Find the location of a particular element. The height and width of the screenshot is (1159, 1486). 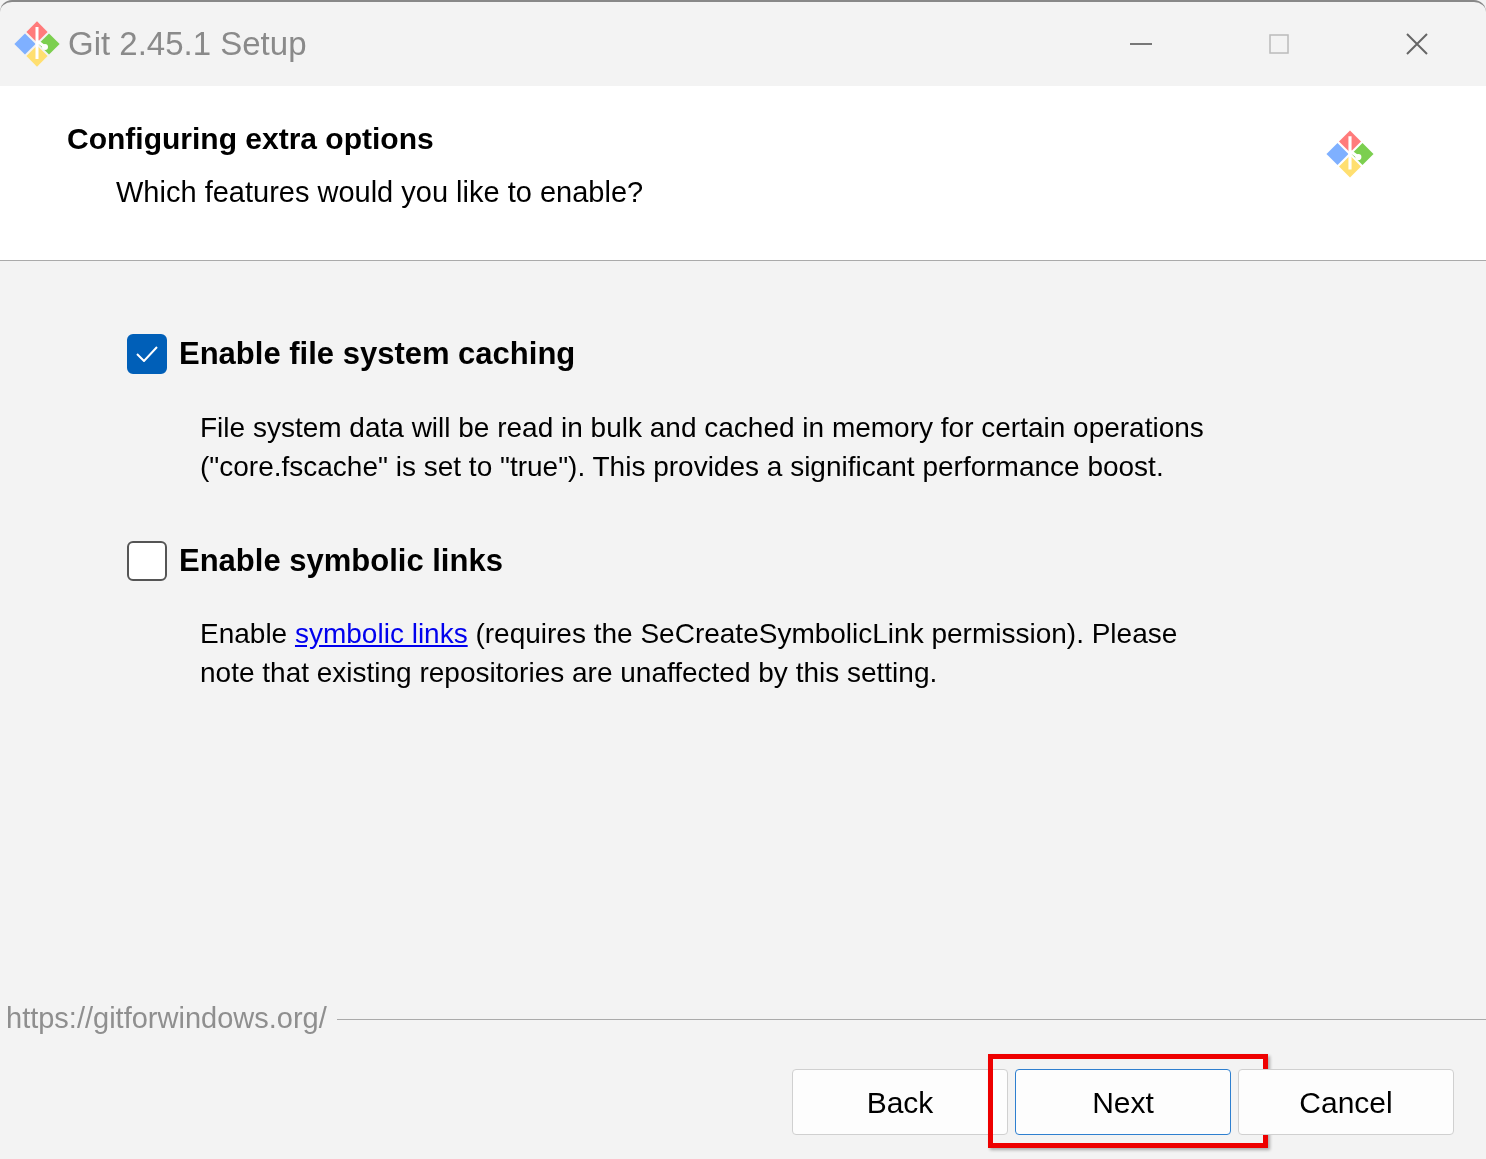

maximize-icon is located at coordinates (1279, 44).